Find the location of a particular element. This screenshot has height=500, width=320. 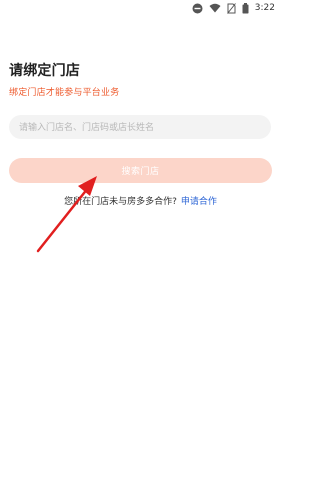

cooperation-prompt: 您所在门店未与房多多合作? 申请合作 is located at coordinates (140, 200).